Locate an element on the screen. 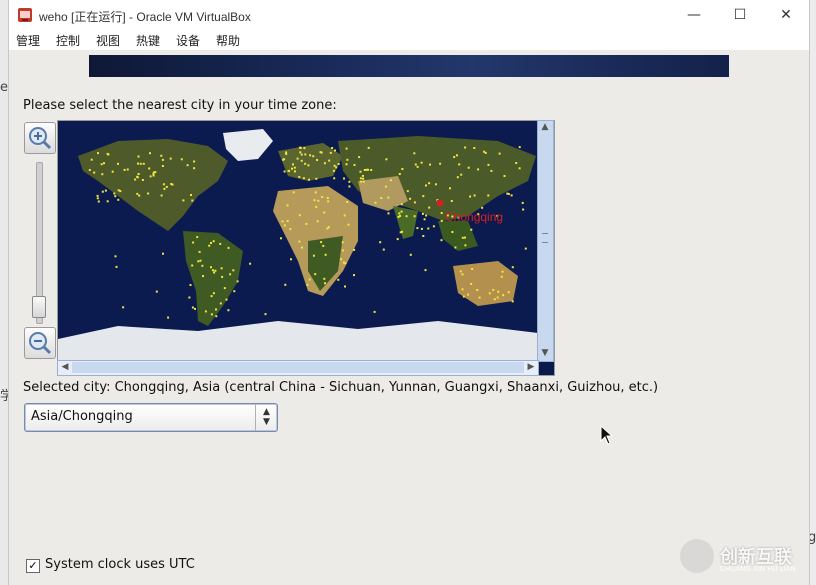 The height and width of the screenshot is (585, 816). menu-item-manage: 管理 is located at coordinates (28, 40).